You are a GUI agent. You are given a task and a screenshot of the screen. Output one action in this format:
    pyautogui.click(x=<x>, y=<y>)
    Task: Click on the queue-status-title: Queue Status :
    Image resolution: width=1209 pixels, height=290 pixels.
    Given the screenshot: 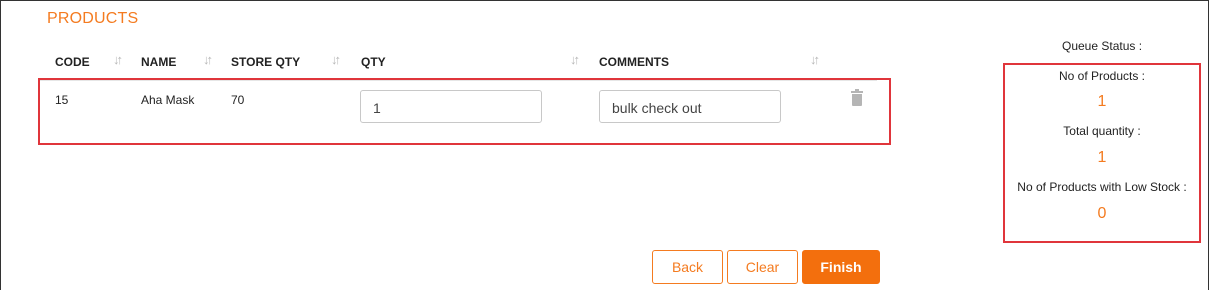 What is the action you would take?
    pyautogui.click(x=1102, y=46)
    